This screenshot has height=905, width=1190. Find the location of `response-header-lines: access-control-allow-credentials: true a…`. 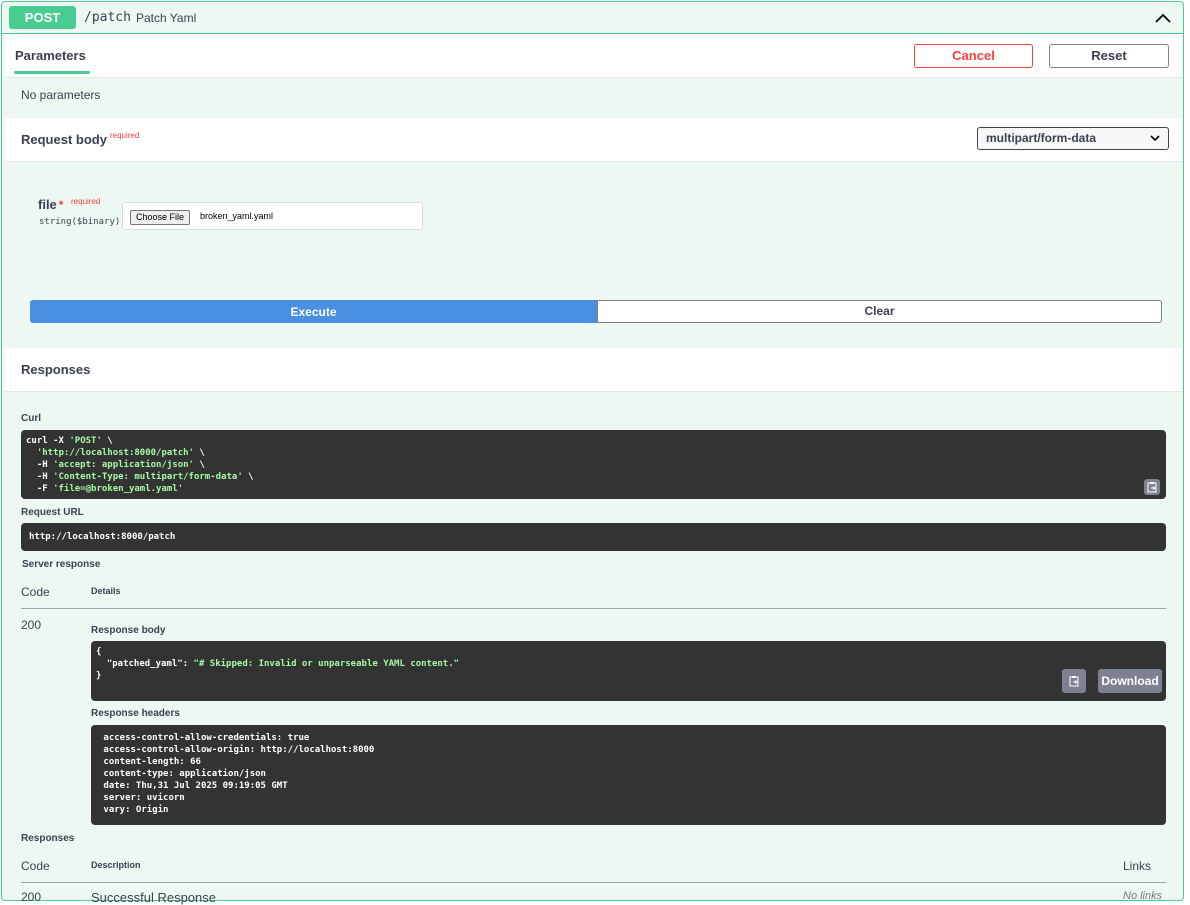

response-header-lines: access-control-allow-credentials: true a… is located at coordinates (628, 774).